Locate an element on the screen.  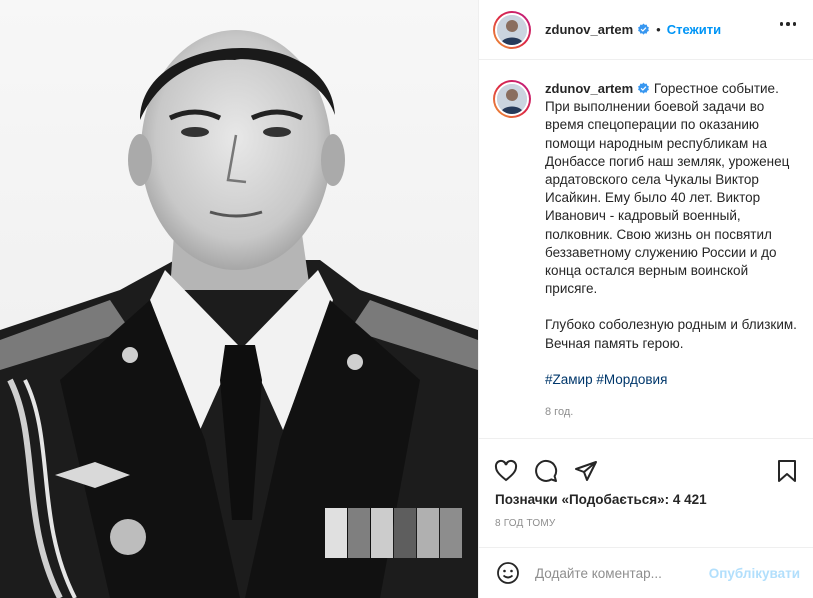
caption-username: zdunov_artem is located at coordinates (589, 88).